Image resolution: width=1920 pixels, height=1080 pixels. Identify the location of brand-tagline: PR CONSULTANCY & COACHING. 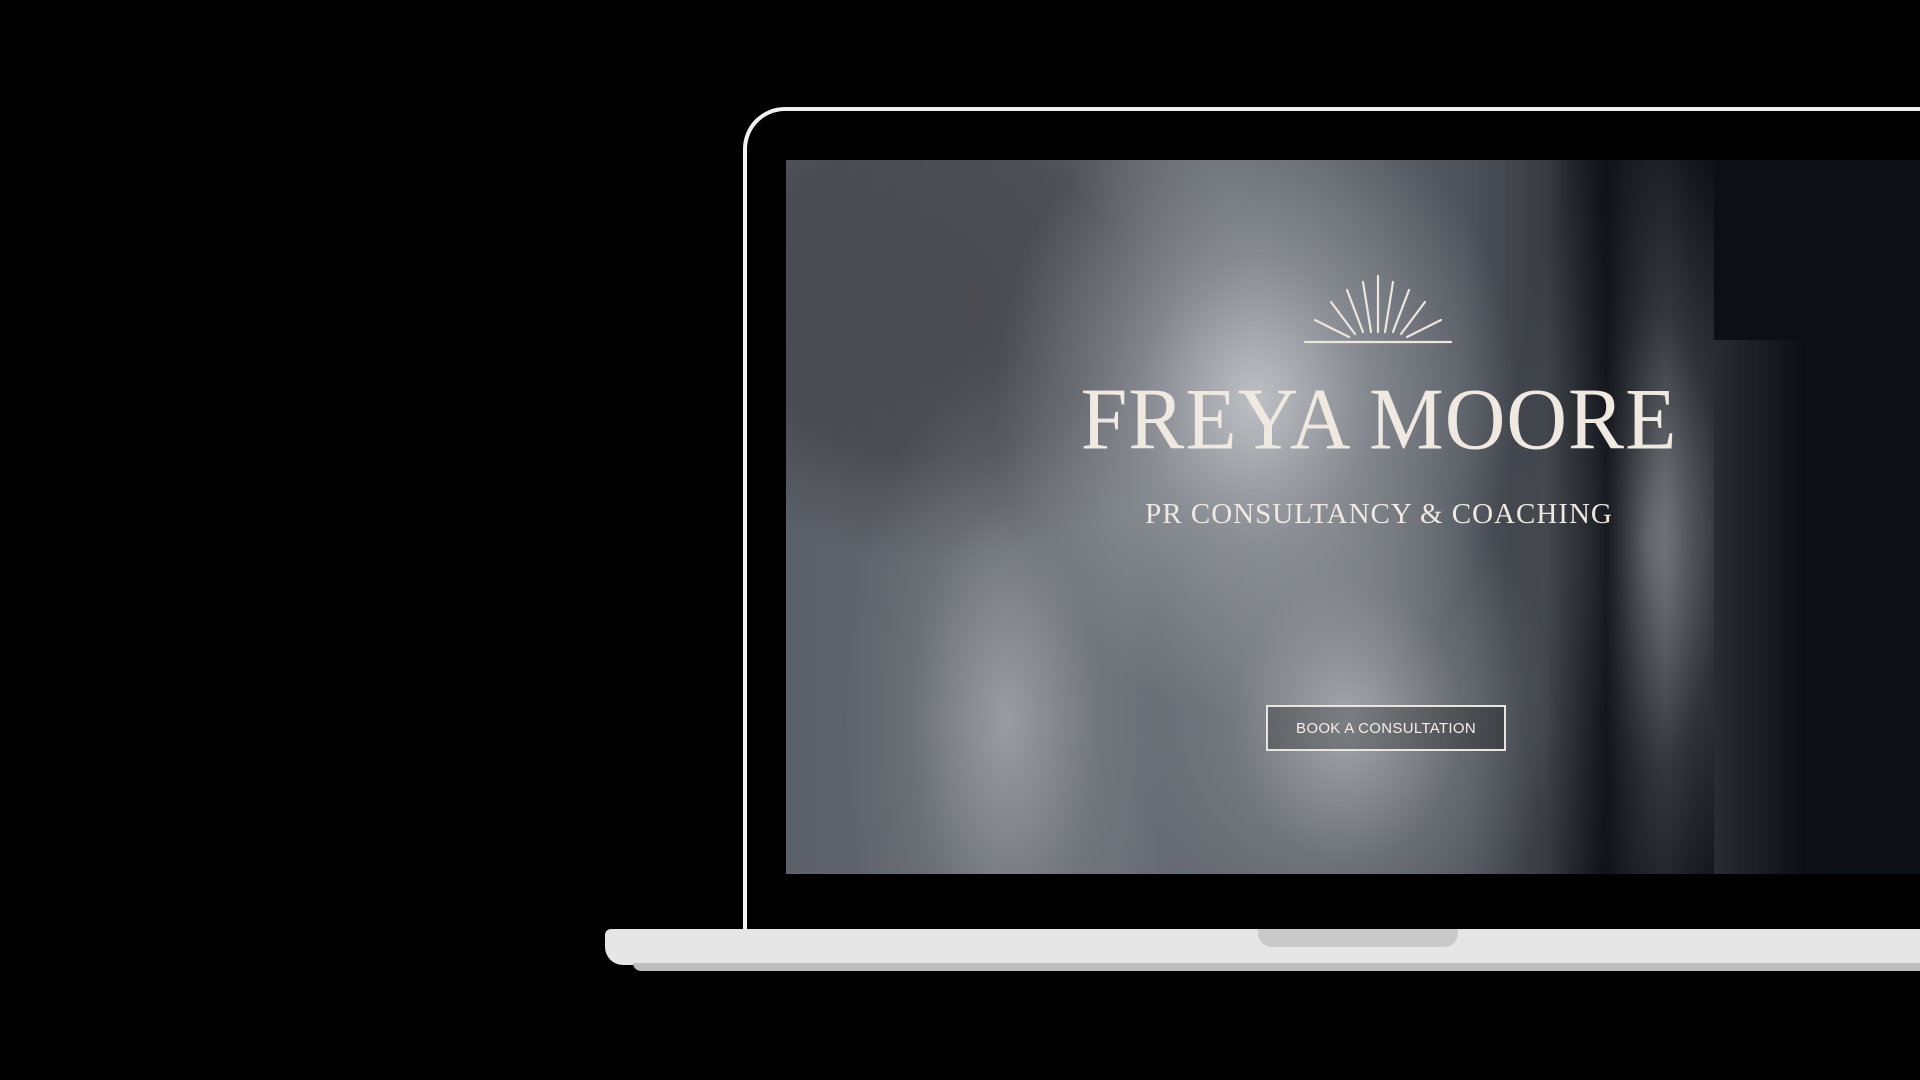
(1379, 514).